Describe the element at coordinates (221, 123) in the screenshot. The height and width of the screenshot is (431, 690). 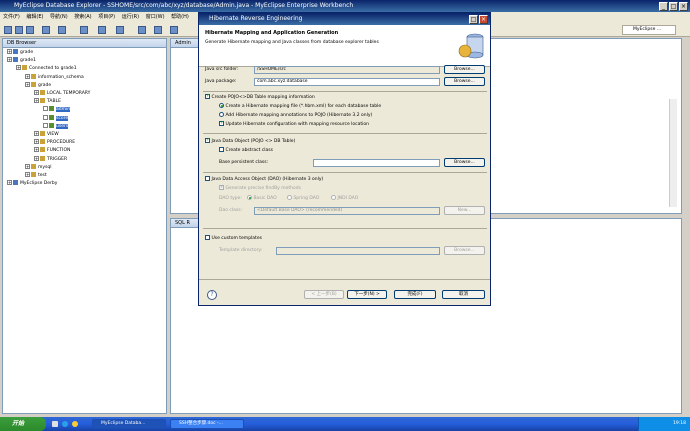
I see `update-config-checkbox: ✓` at that location.